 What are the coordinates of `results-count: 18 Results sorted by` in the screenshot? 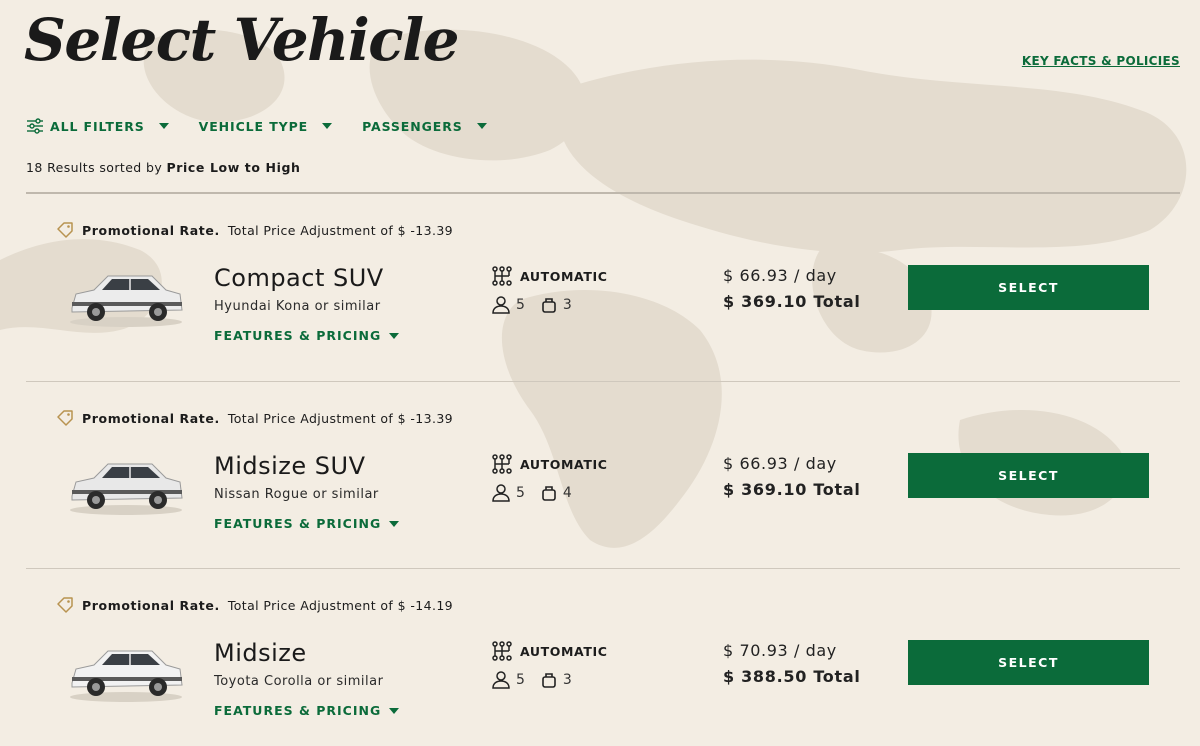 It's located at (94, 167).